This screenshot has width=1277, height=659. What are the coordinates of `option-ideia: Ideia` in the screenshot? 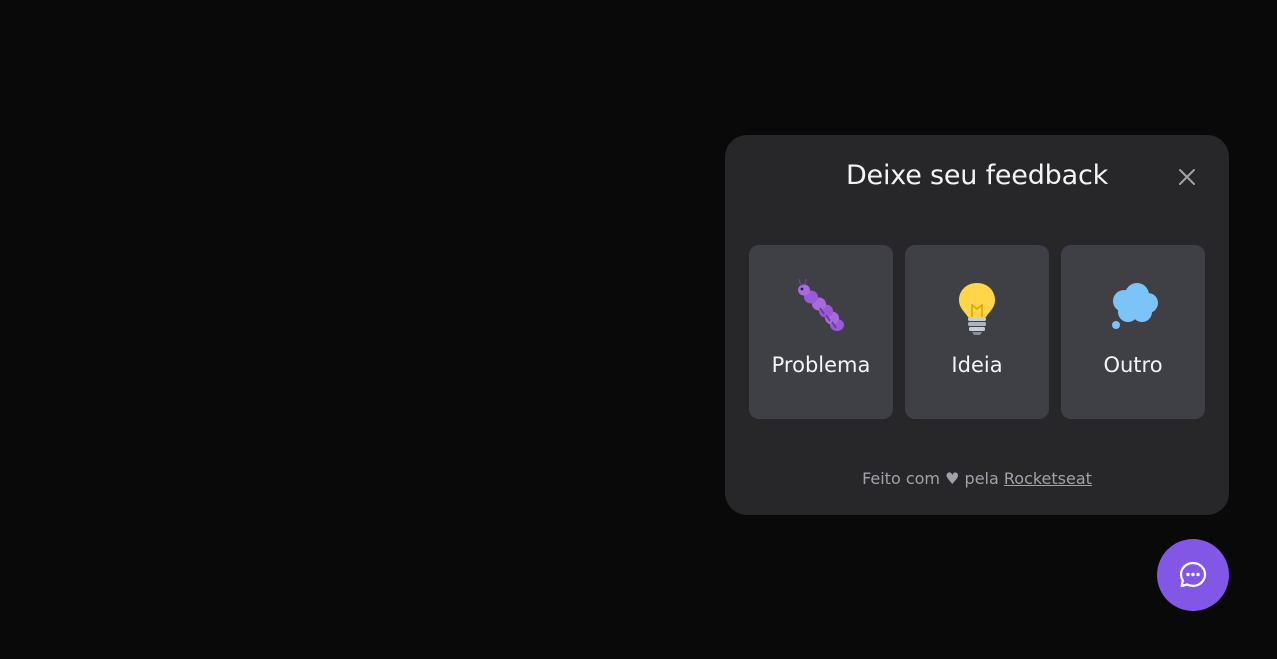 It's located at (977, 332).